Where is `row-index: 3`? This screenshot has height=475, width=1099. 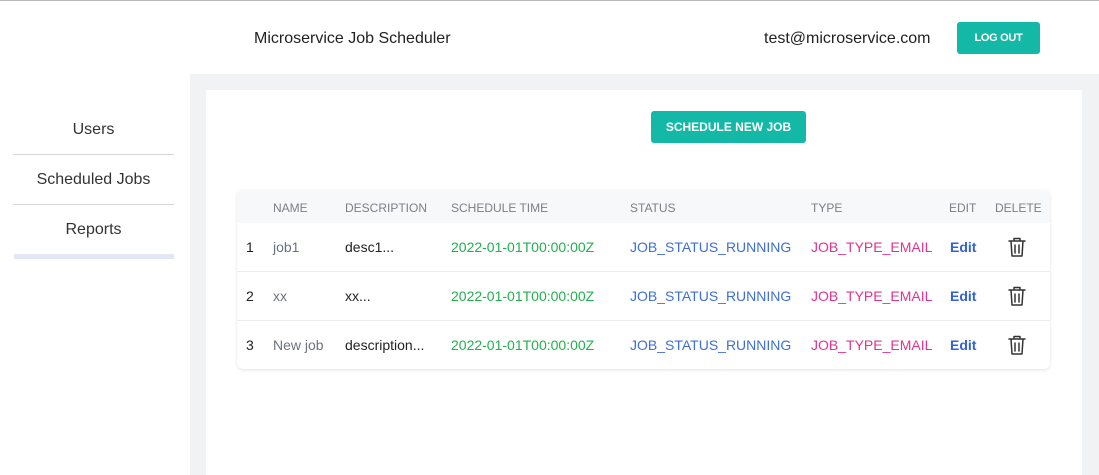 row-index: 3 is located at coordinates (250, 345).